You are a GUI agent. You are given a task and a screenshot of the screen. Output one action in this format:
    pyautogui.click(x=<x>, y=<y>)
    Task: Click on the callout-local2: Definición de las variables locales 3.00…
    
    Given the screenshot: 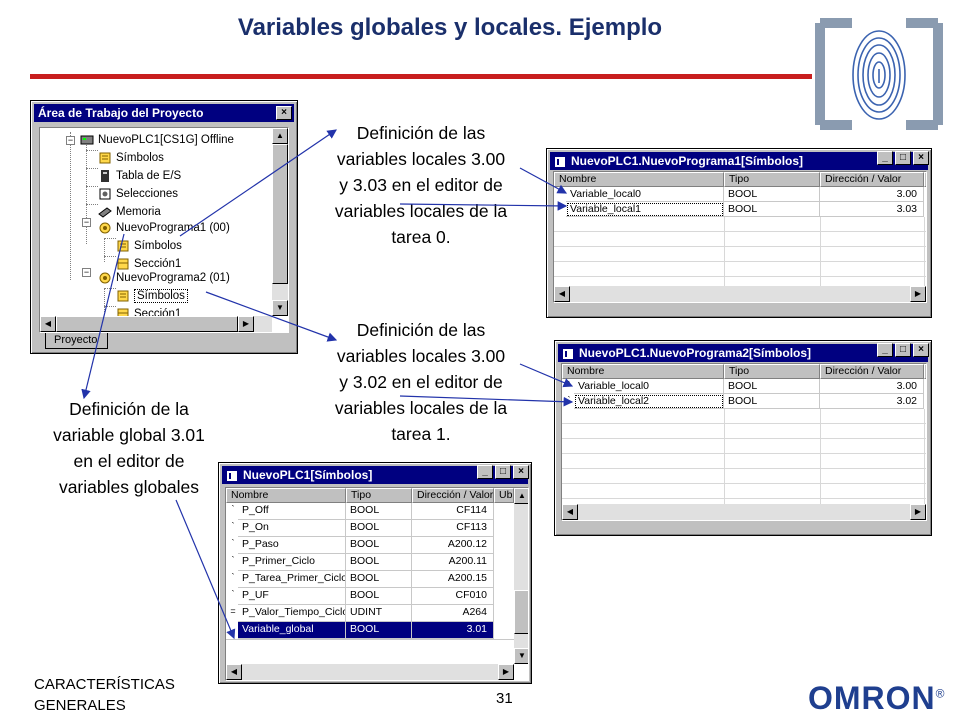 What is the action you would take?
    pyautogui.click(x=421, y=382)
    